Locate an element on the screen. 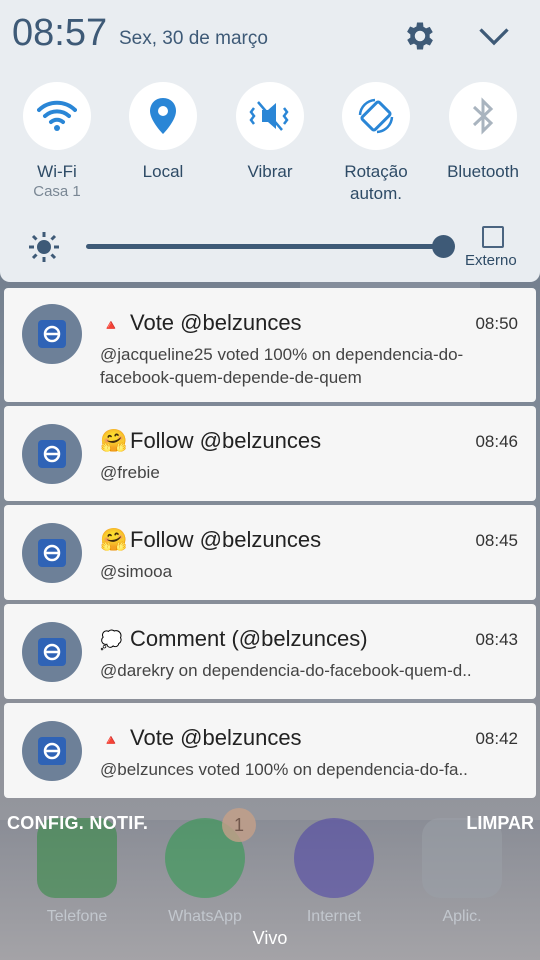 This screenshot has width=540, height=960. notification-badge: 1 is located at coordinates (239, 825).